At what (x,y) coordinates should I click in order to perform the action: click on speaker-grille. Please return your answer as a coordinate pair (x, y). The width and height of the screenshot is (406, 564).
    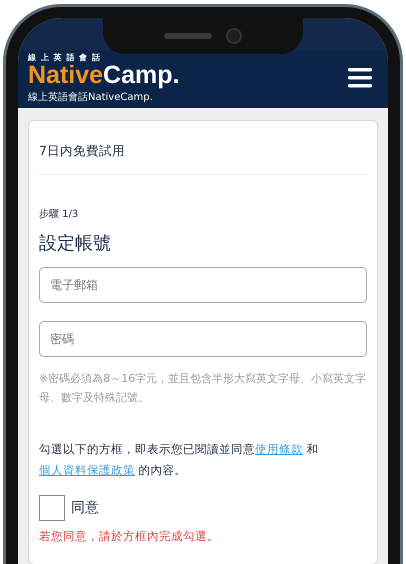
    Looking at the image, I should click on (188, 36).